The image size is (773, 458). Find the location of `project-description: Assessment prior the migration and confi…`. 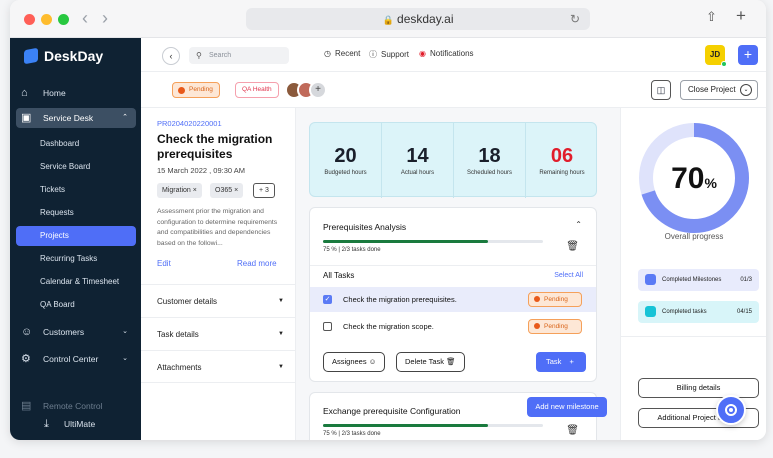

project-description: Assessment prior the migration and confi… is located at coordinates (217, 227).